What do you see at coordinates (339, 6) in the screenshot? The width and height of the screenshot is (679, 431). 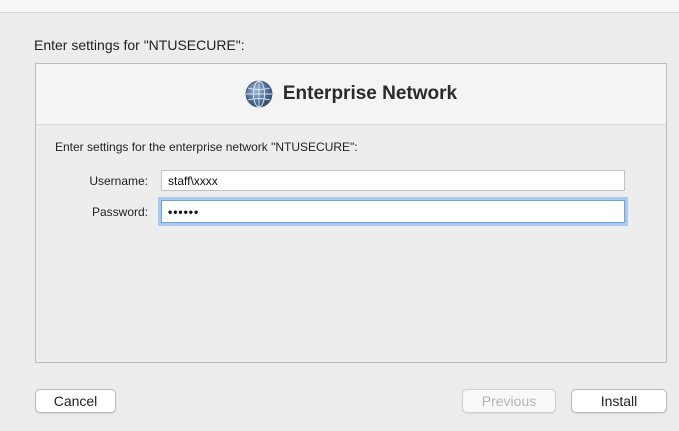 I see `window-top-strip` at bounding box center [339, 6].